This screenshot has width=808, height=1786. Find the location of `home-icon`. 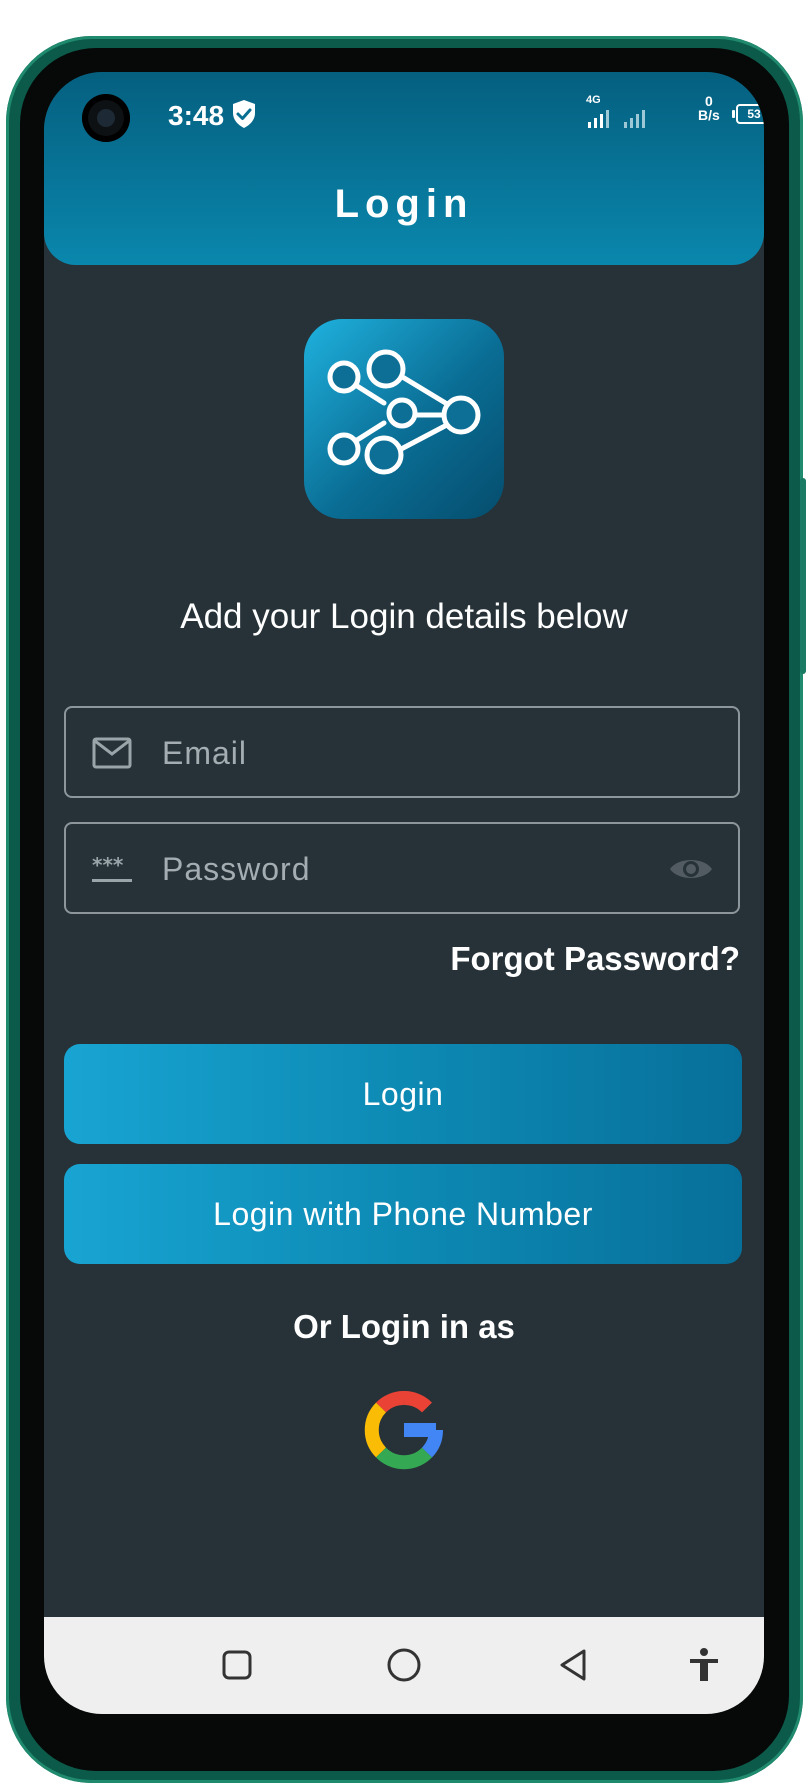

home-icon is located at coordinates (404, 1665).